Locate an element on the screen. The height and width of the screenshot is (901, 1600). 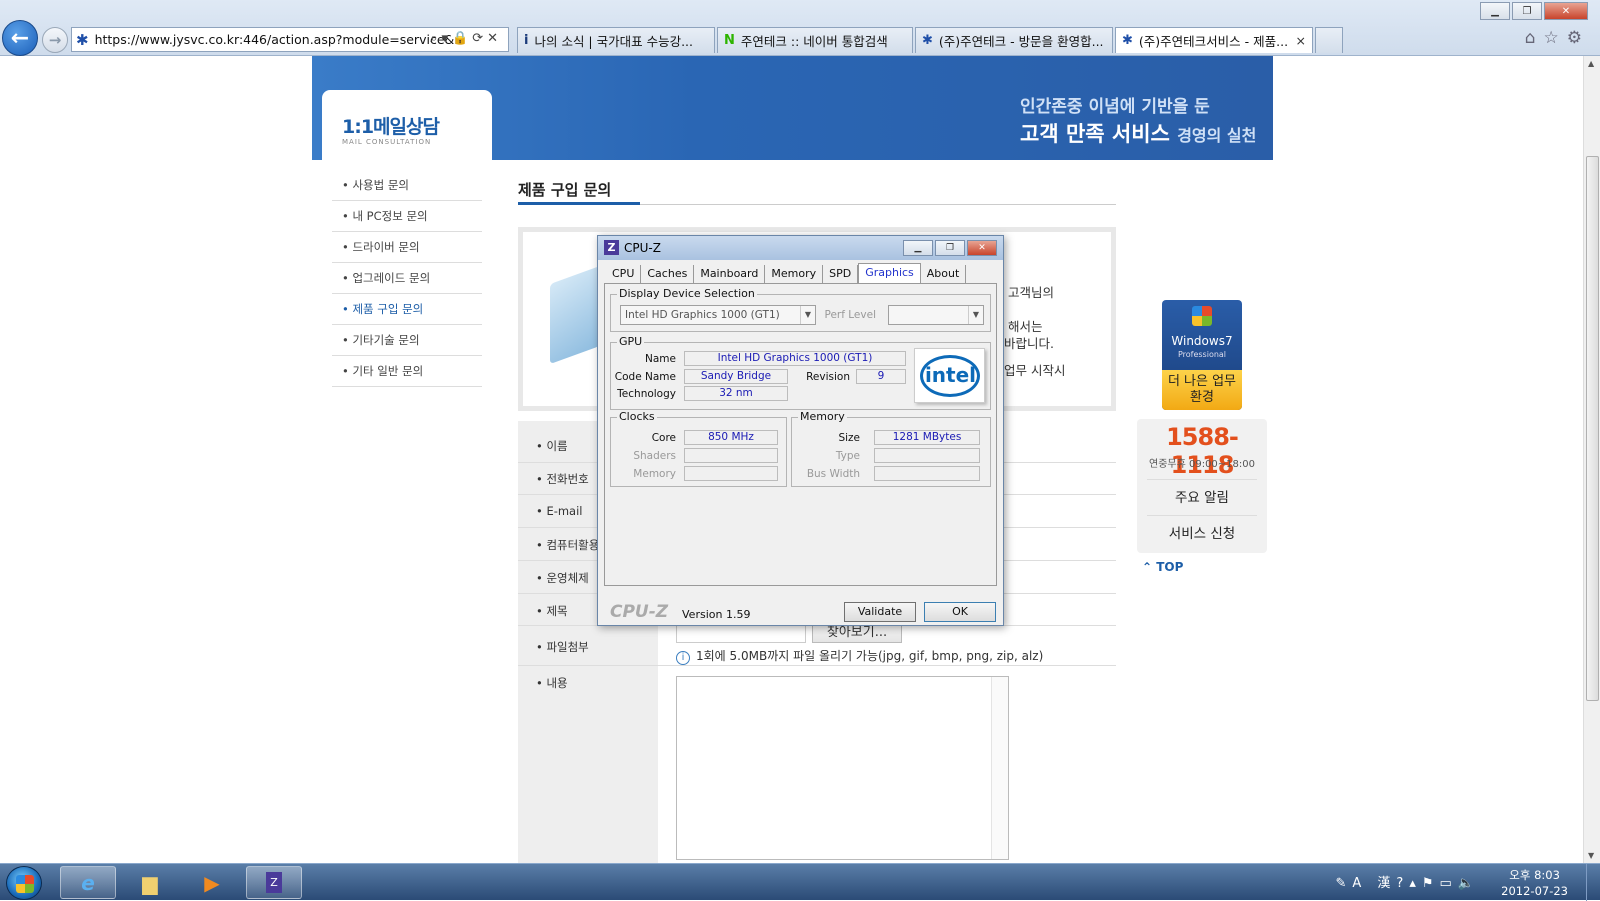
browser-tools: ⌂☆⚙ is located at coordinates (1557, 38).